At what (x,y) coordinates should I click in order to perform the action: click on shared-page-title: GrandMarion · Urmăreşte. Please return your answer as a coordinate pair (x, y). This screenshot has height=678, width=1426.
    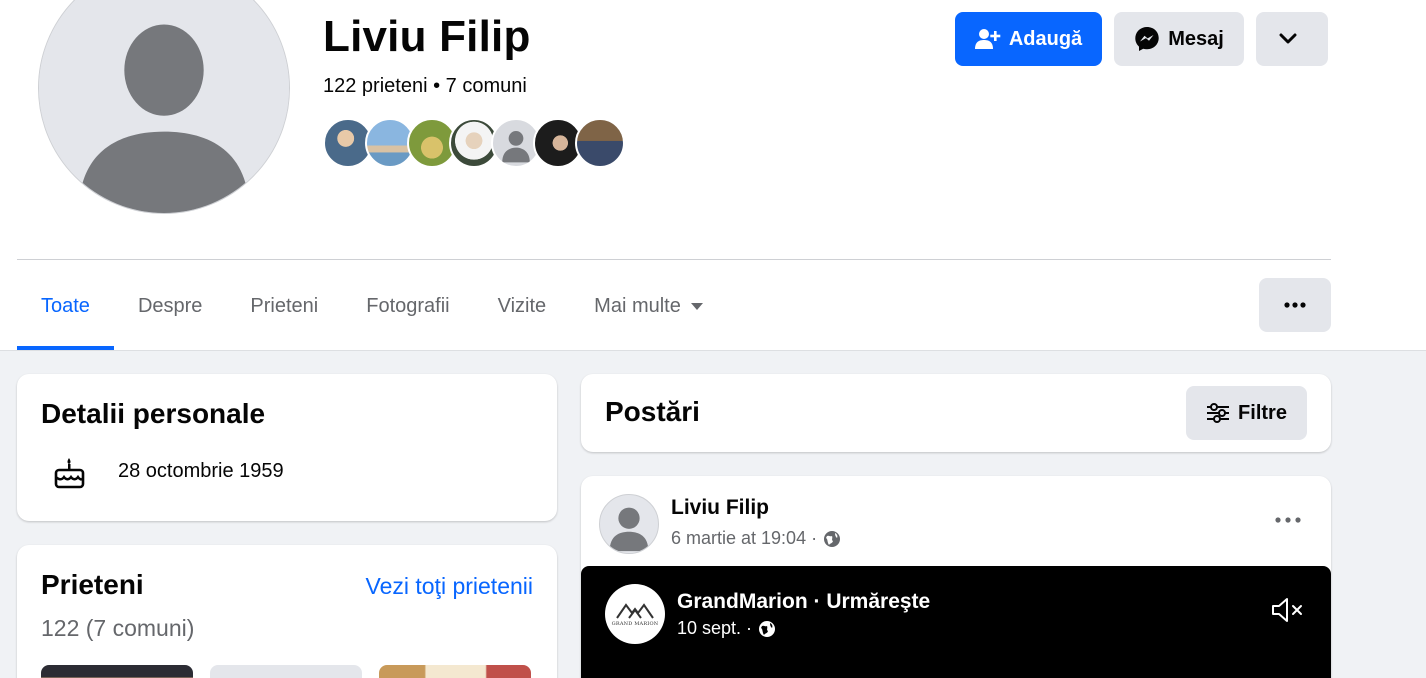
    Looking at the image, I should click on (803, 602).